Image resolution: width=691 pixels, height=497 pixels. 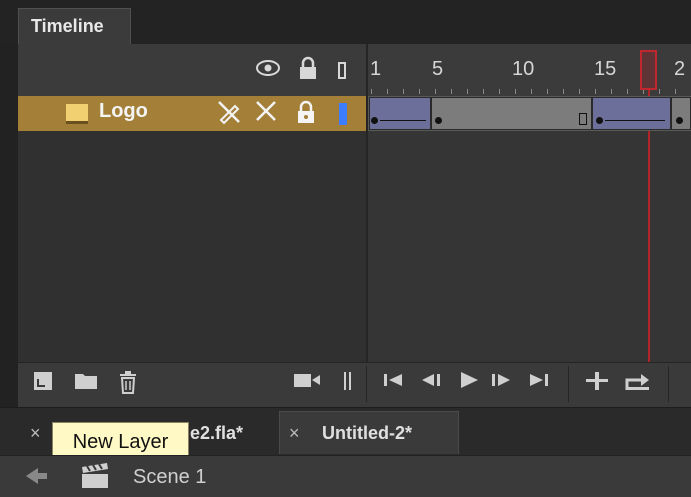 I want to click on tab-timeline-label: Timeline, so click(x=67, y=26).